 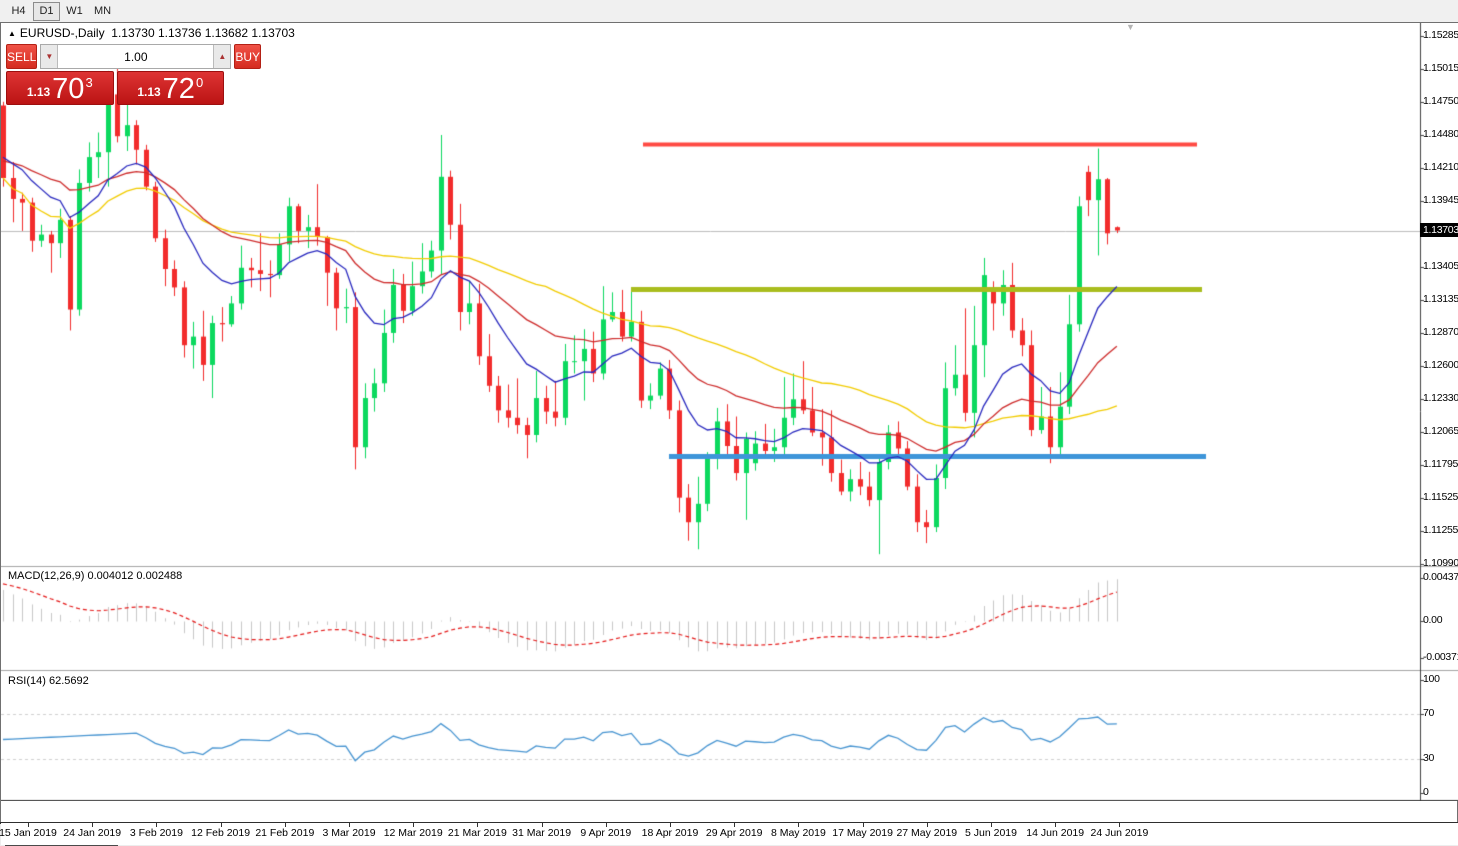 I want to click on date-axis-label: 29 Apr 2019, so click(x=734, y=833).